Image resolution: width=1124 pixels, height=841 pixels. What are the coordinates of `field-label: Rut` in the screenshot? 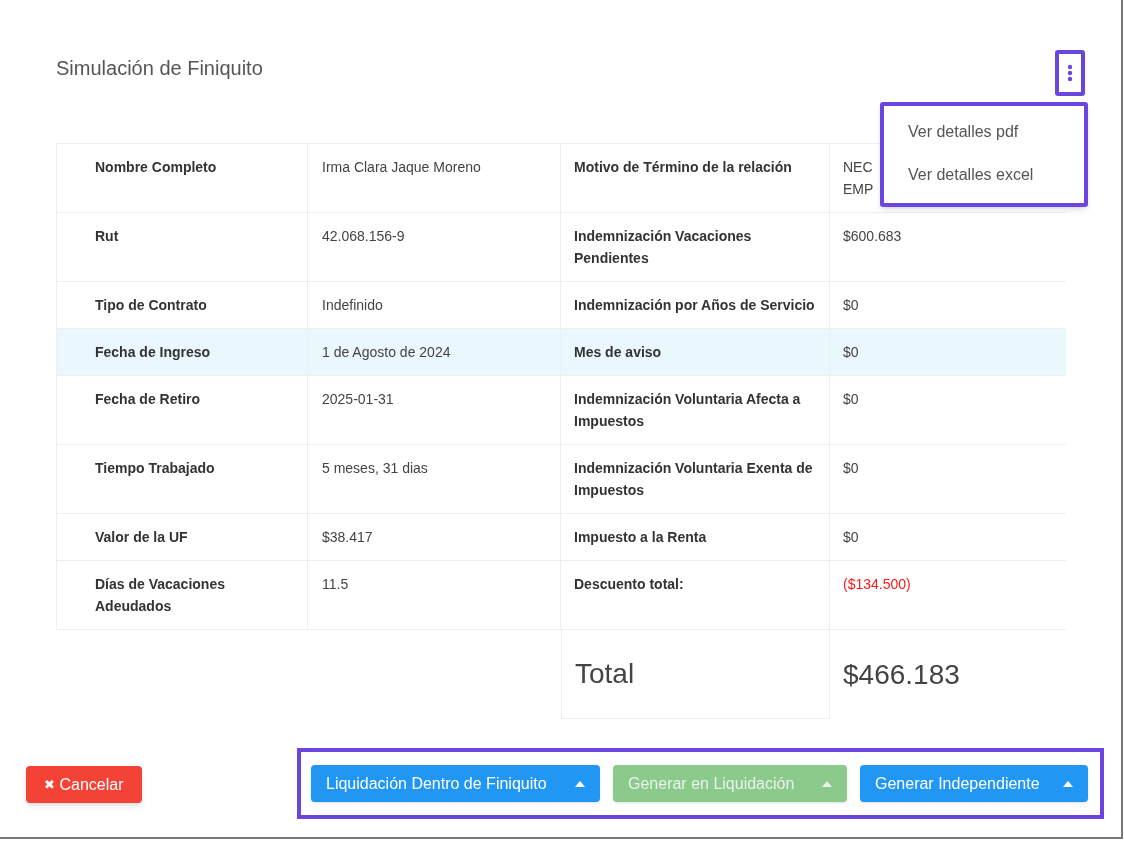 It's located at (107, 236).